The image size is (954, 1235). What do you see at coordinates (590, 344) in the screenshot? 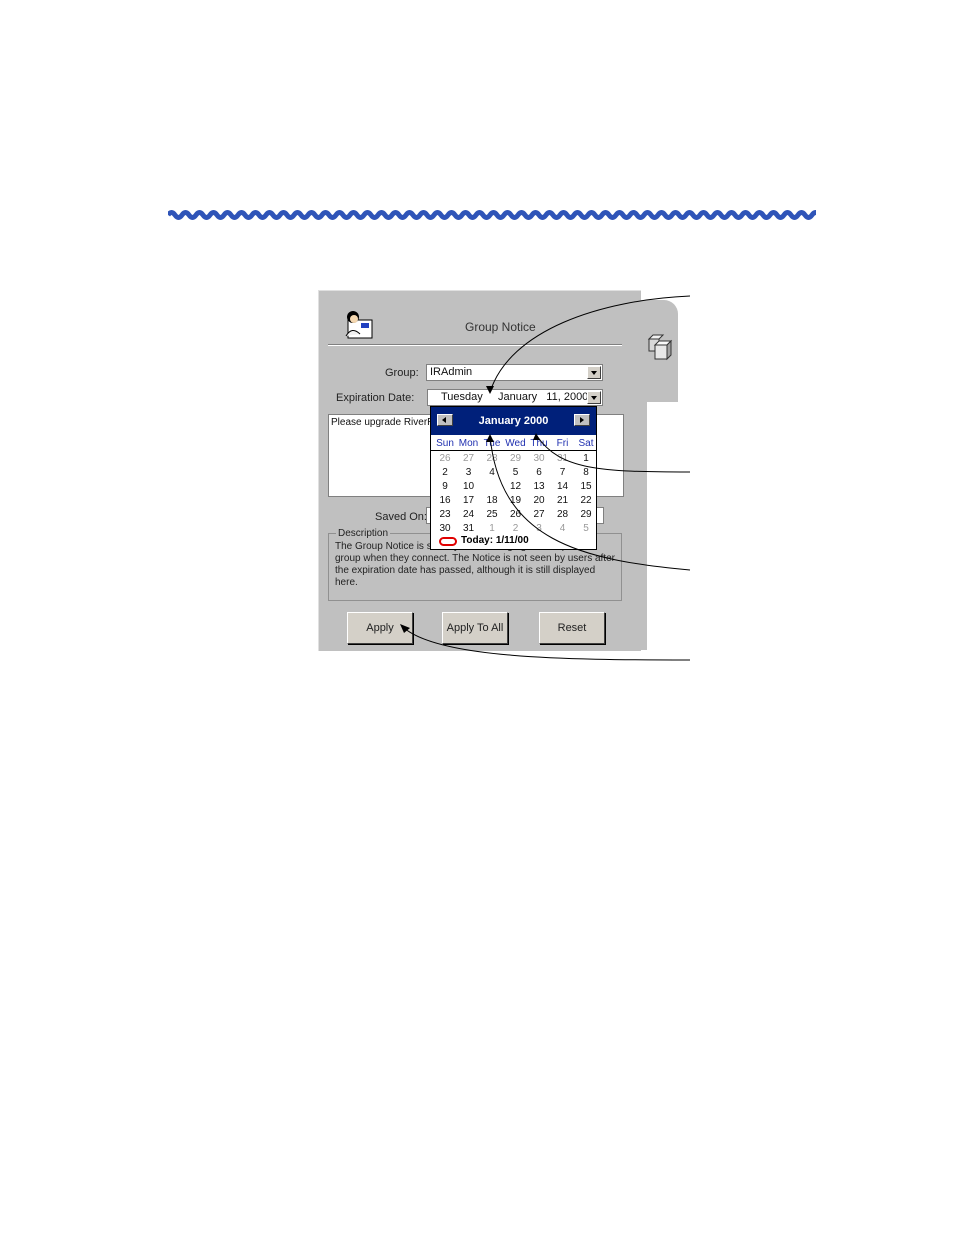
I see `callout-line-date-field` at bounding box center [590, 344].